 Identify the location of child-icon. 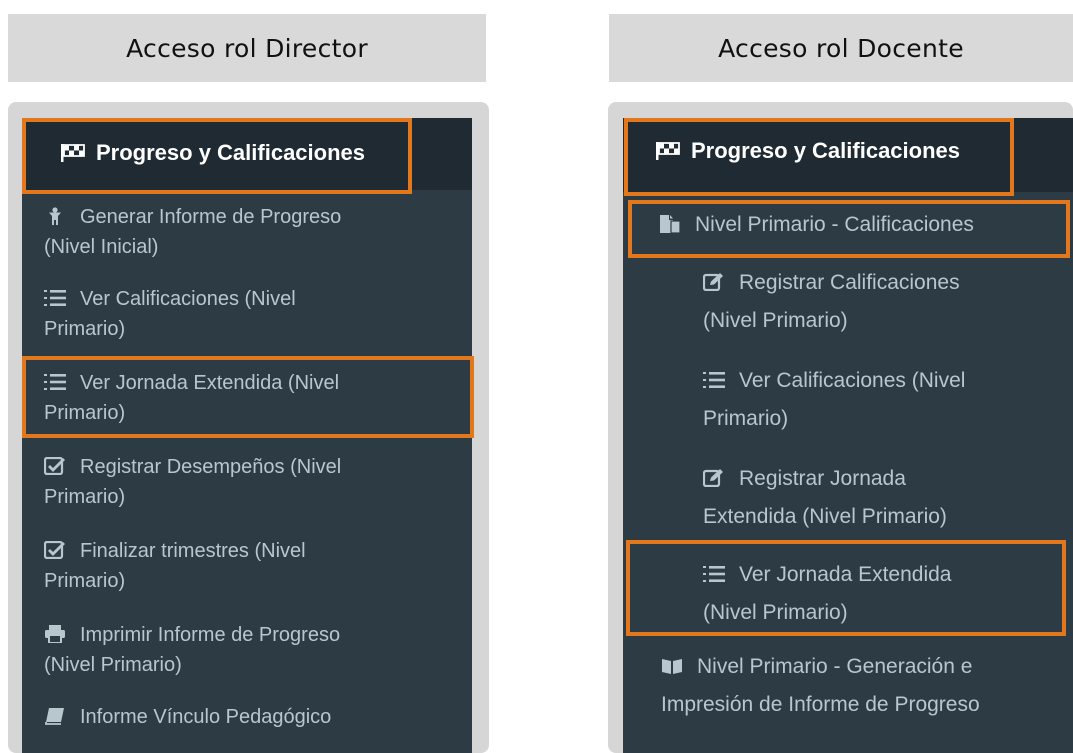
(55, 214).